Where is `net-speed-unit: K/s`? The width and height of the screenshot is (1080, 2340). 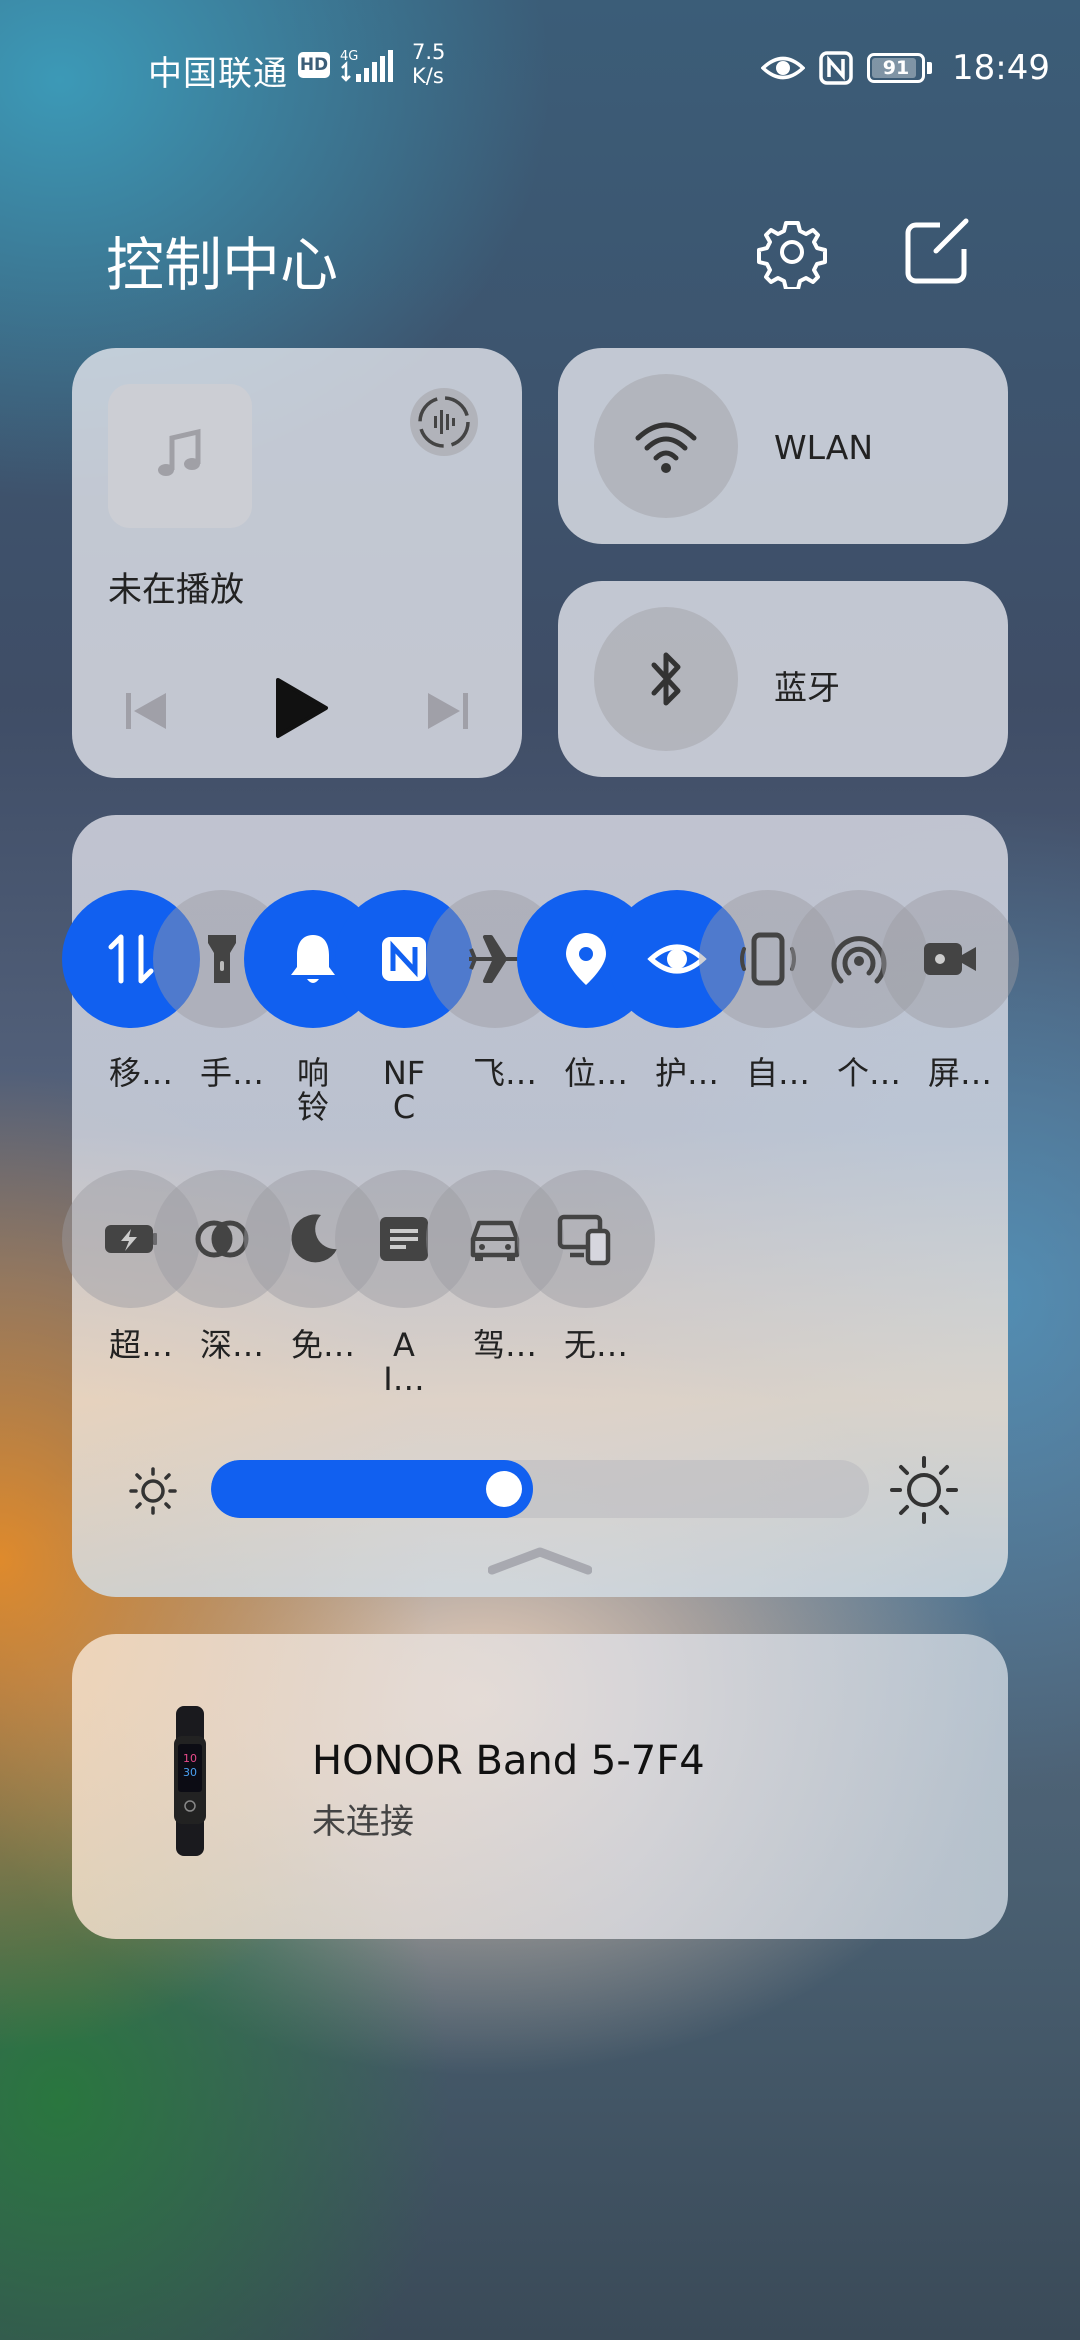
net-speed-unit: K/s is located at coordinates (428, 76).